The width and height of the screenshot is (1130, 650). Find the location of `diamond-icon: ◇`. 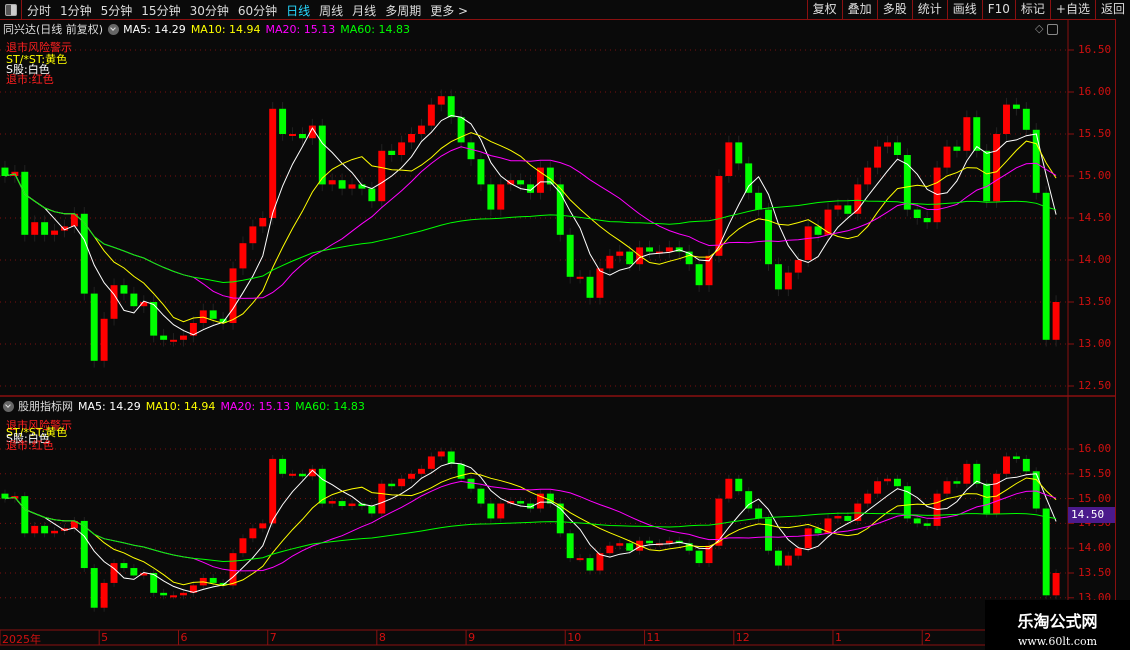

diamond-icon: ◇ is located at coordinates (1039, 28).